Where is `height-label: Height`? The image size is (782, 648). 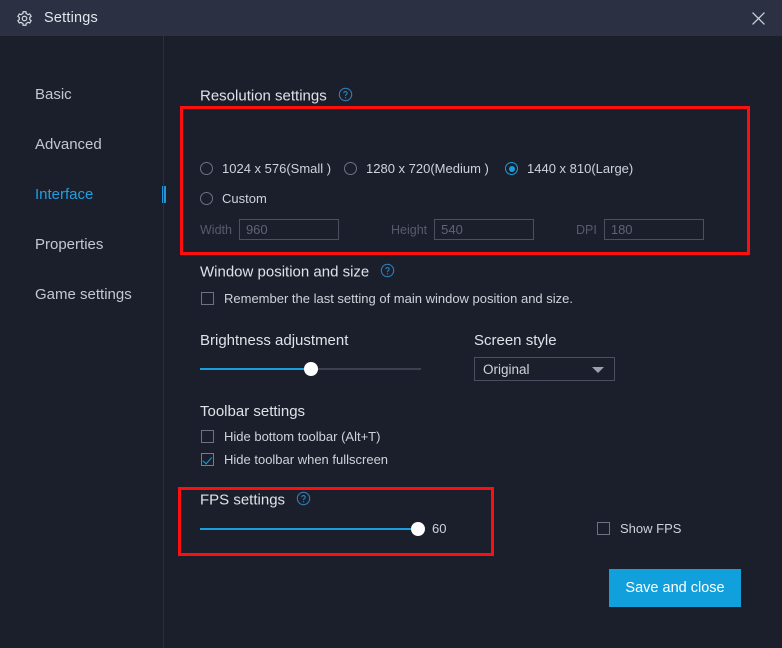
height-label: Height is located at coordinates (409, 229).